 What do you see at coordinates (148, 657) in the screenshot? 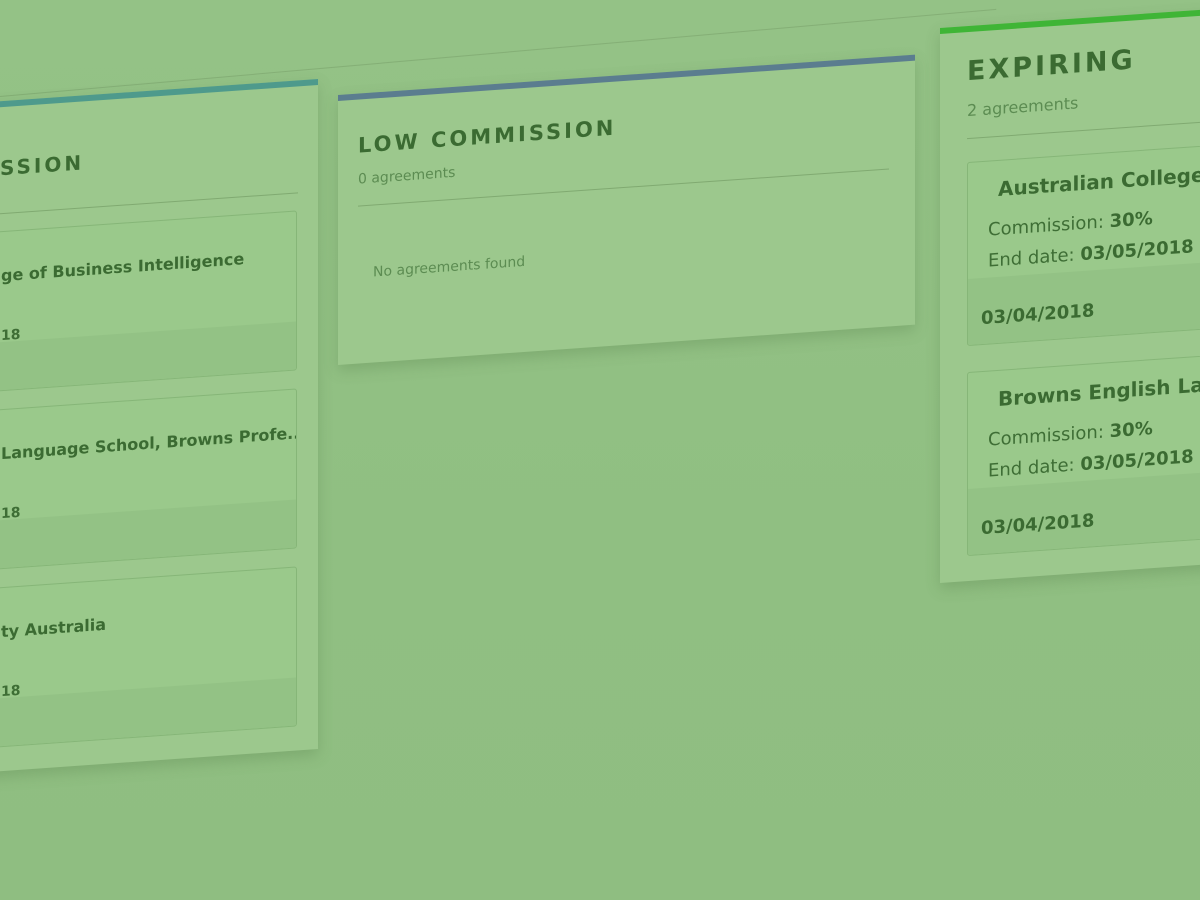
I see `agreement-card: ty Australia 18` at bounding box center [148, 657].